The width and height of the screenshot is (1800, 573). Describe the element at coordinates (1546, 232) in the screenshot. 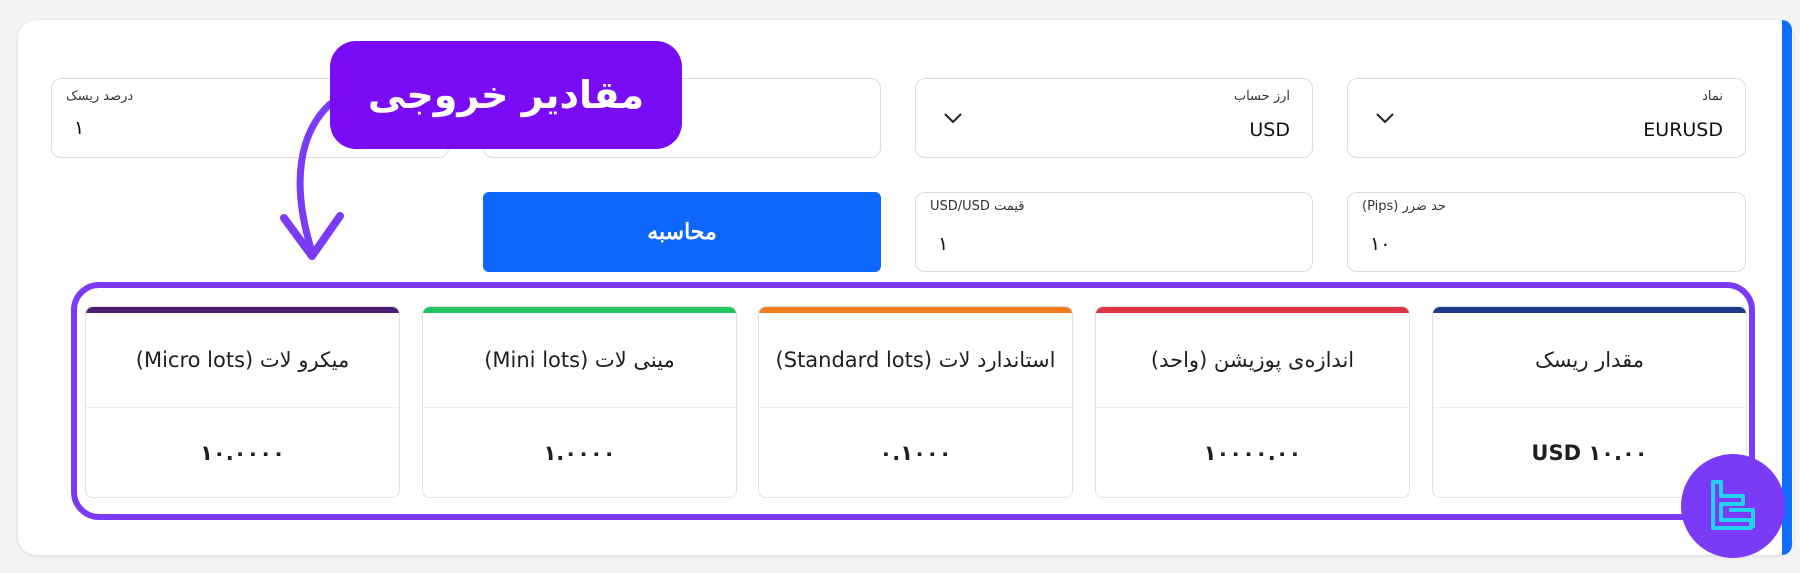

I see `stop-loss-field: حد ضرر (Pips) ۱۰` at that location.